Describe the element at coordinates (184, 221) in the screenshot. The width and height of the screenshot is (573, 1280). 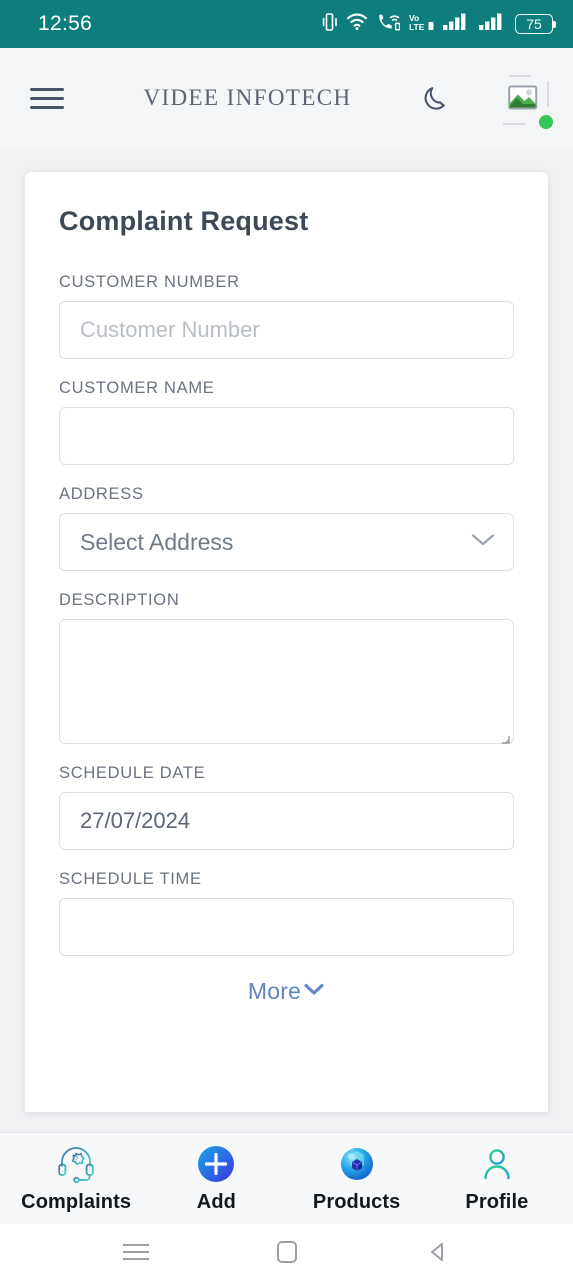
I see `form-title: Complaint Request` at that location.